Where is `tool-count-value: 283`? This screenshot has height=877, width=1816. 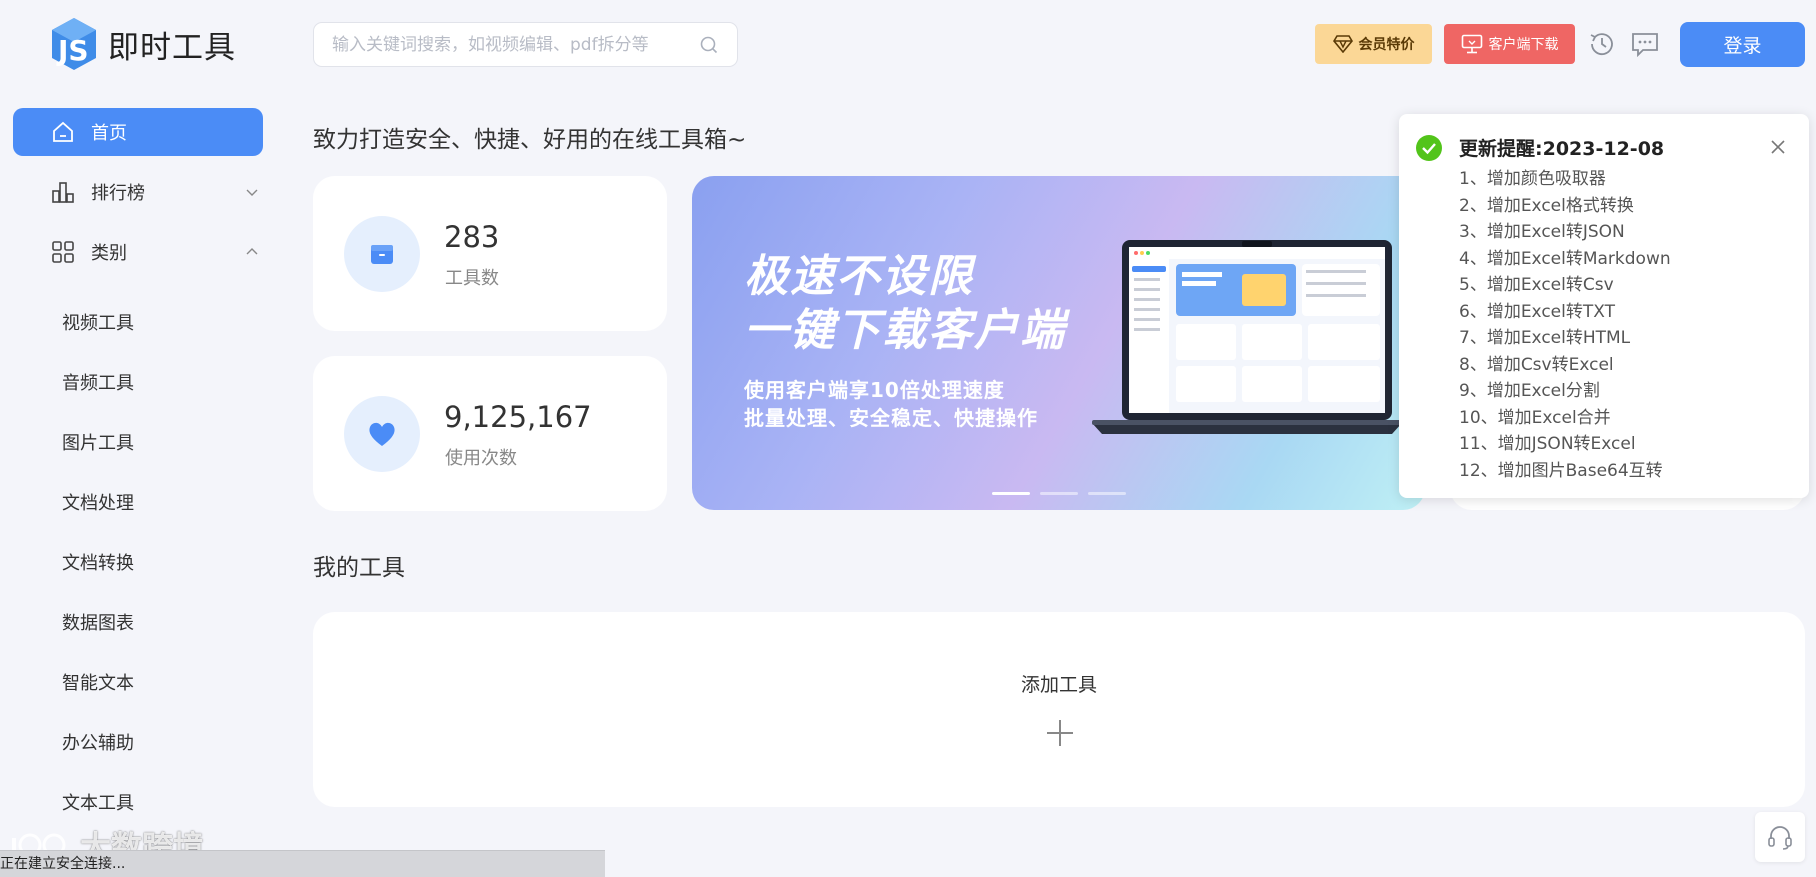 tool-count-value: 283 is located at coordinates (472, 237).